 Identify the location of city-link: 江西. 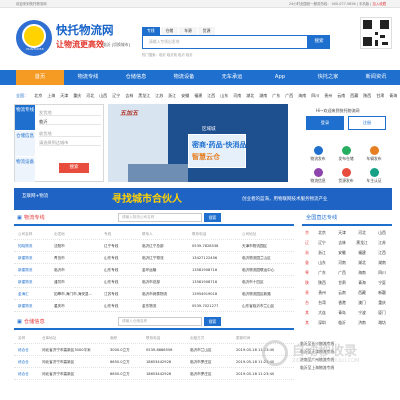
(211, 95).